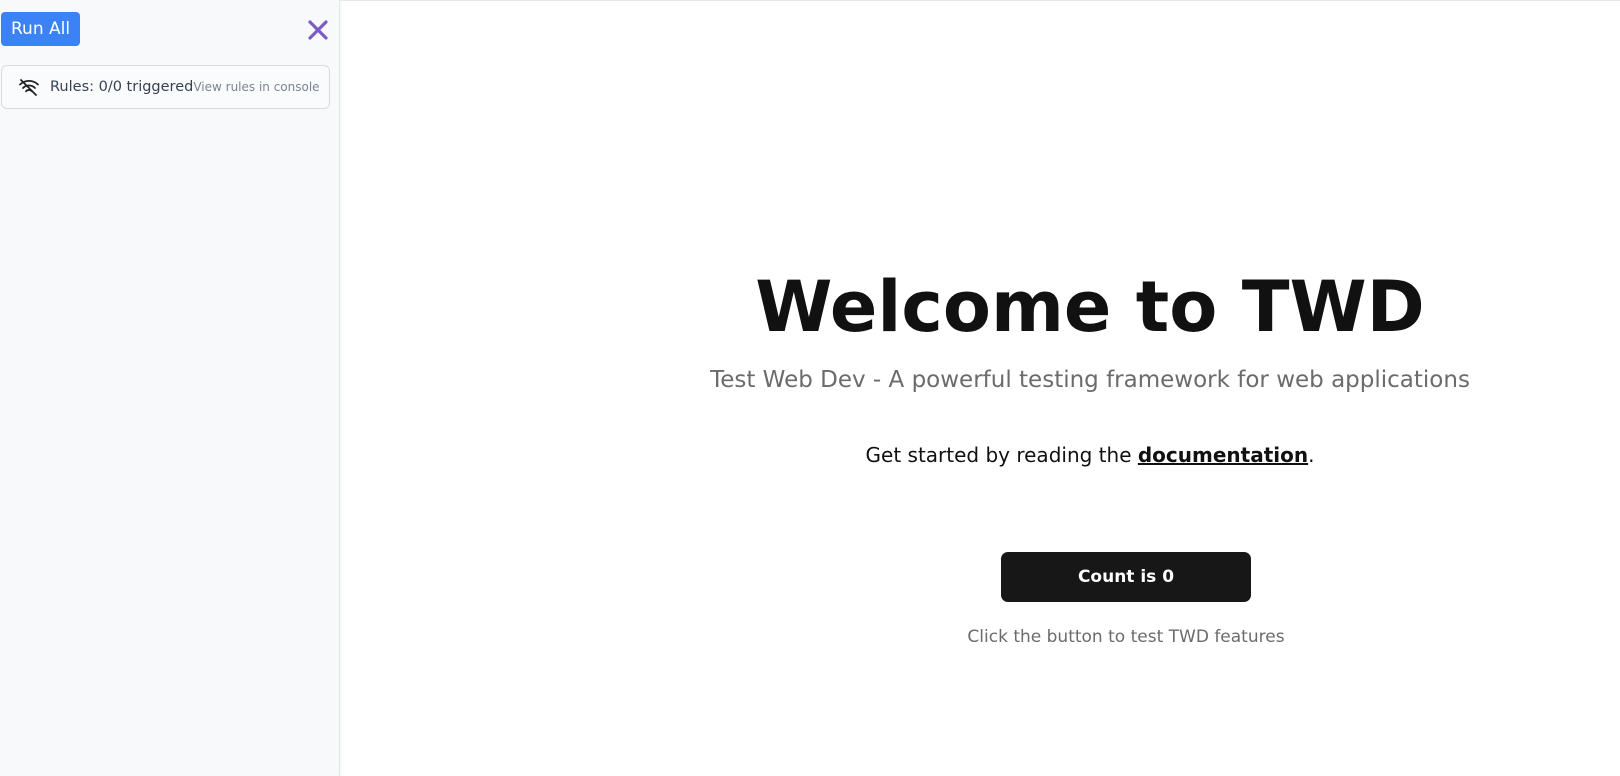  I want to click on run-all-button: Run All, so click(41, 29).